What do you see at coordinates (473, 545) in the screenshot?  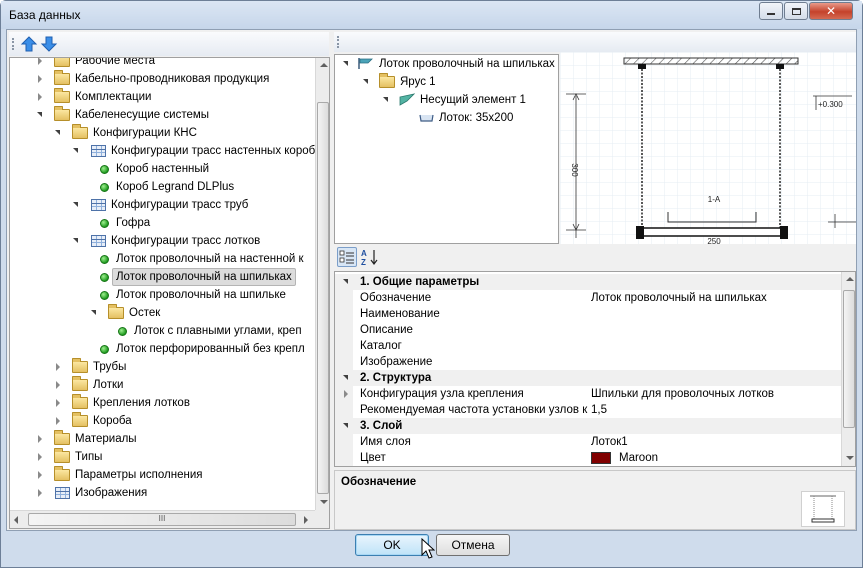 I see `cancel-button: Отмена` at bounding box center [473, 545].